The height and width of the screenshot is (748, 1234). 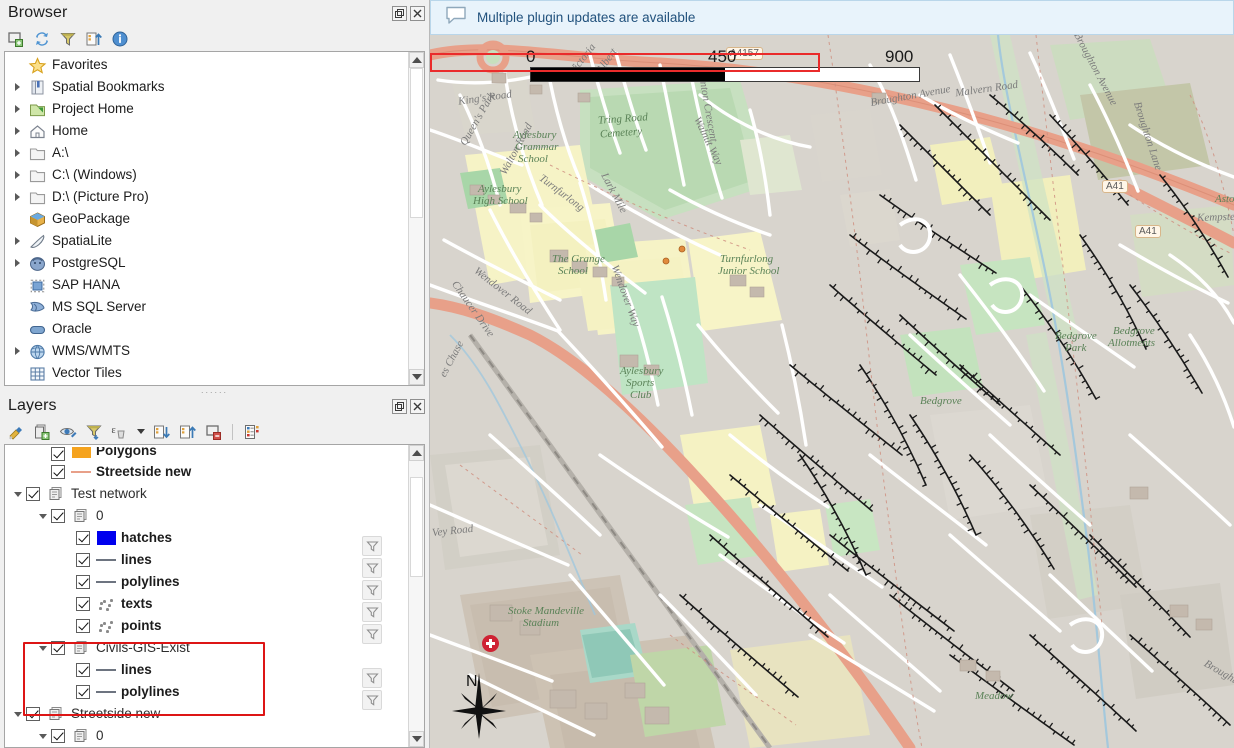 I want to click on filter-legend-expression-icon: ε, so click(x=119, y=431).